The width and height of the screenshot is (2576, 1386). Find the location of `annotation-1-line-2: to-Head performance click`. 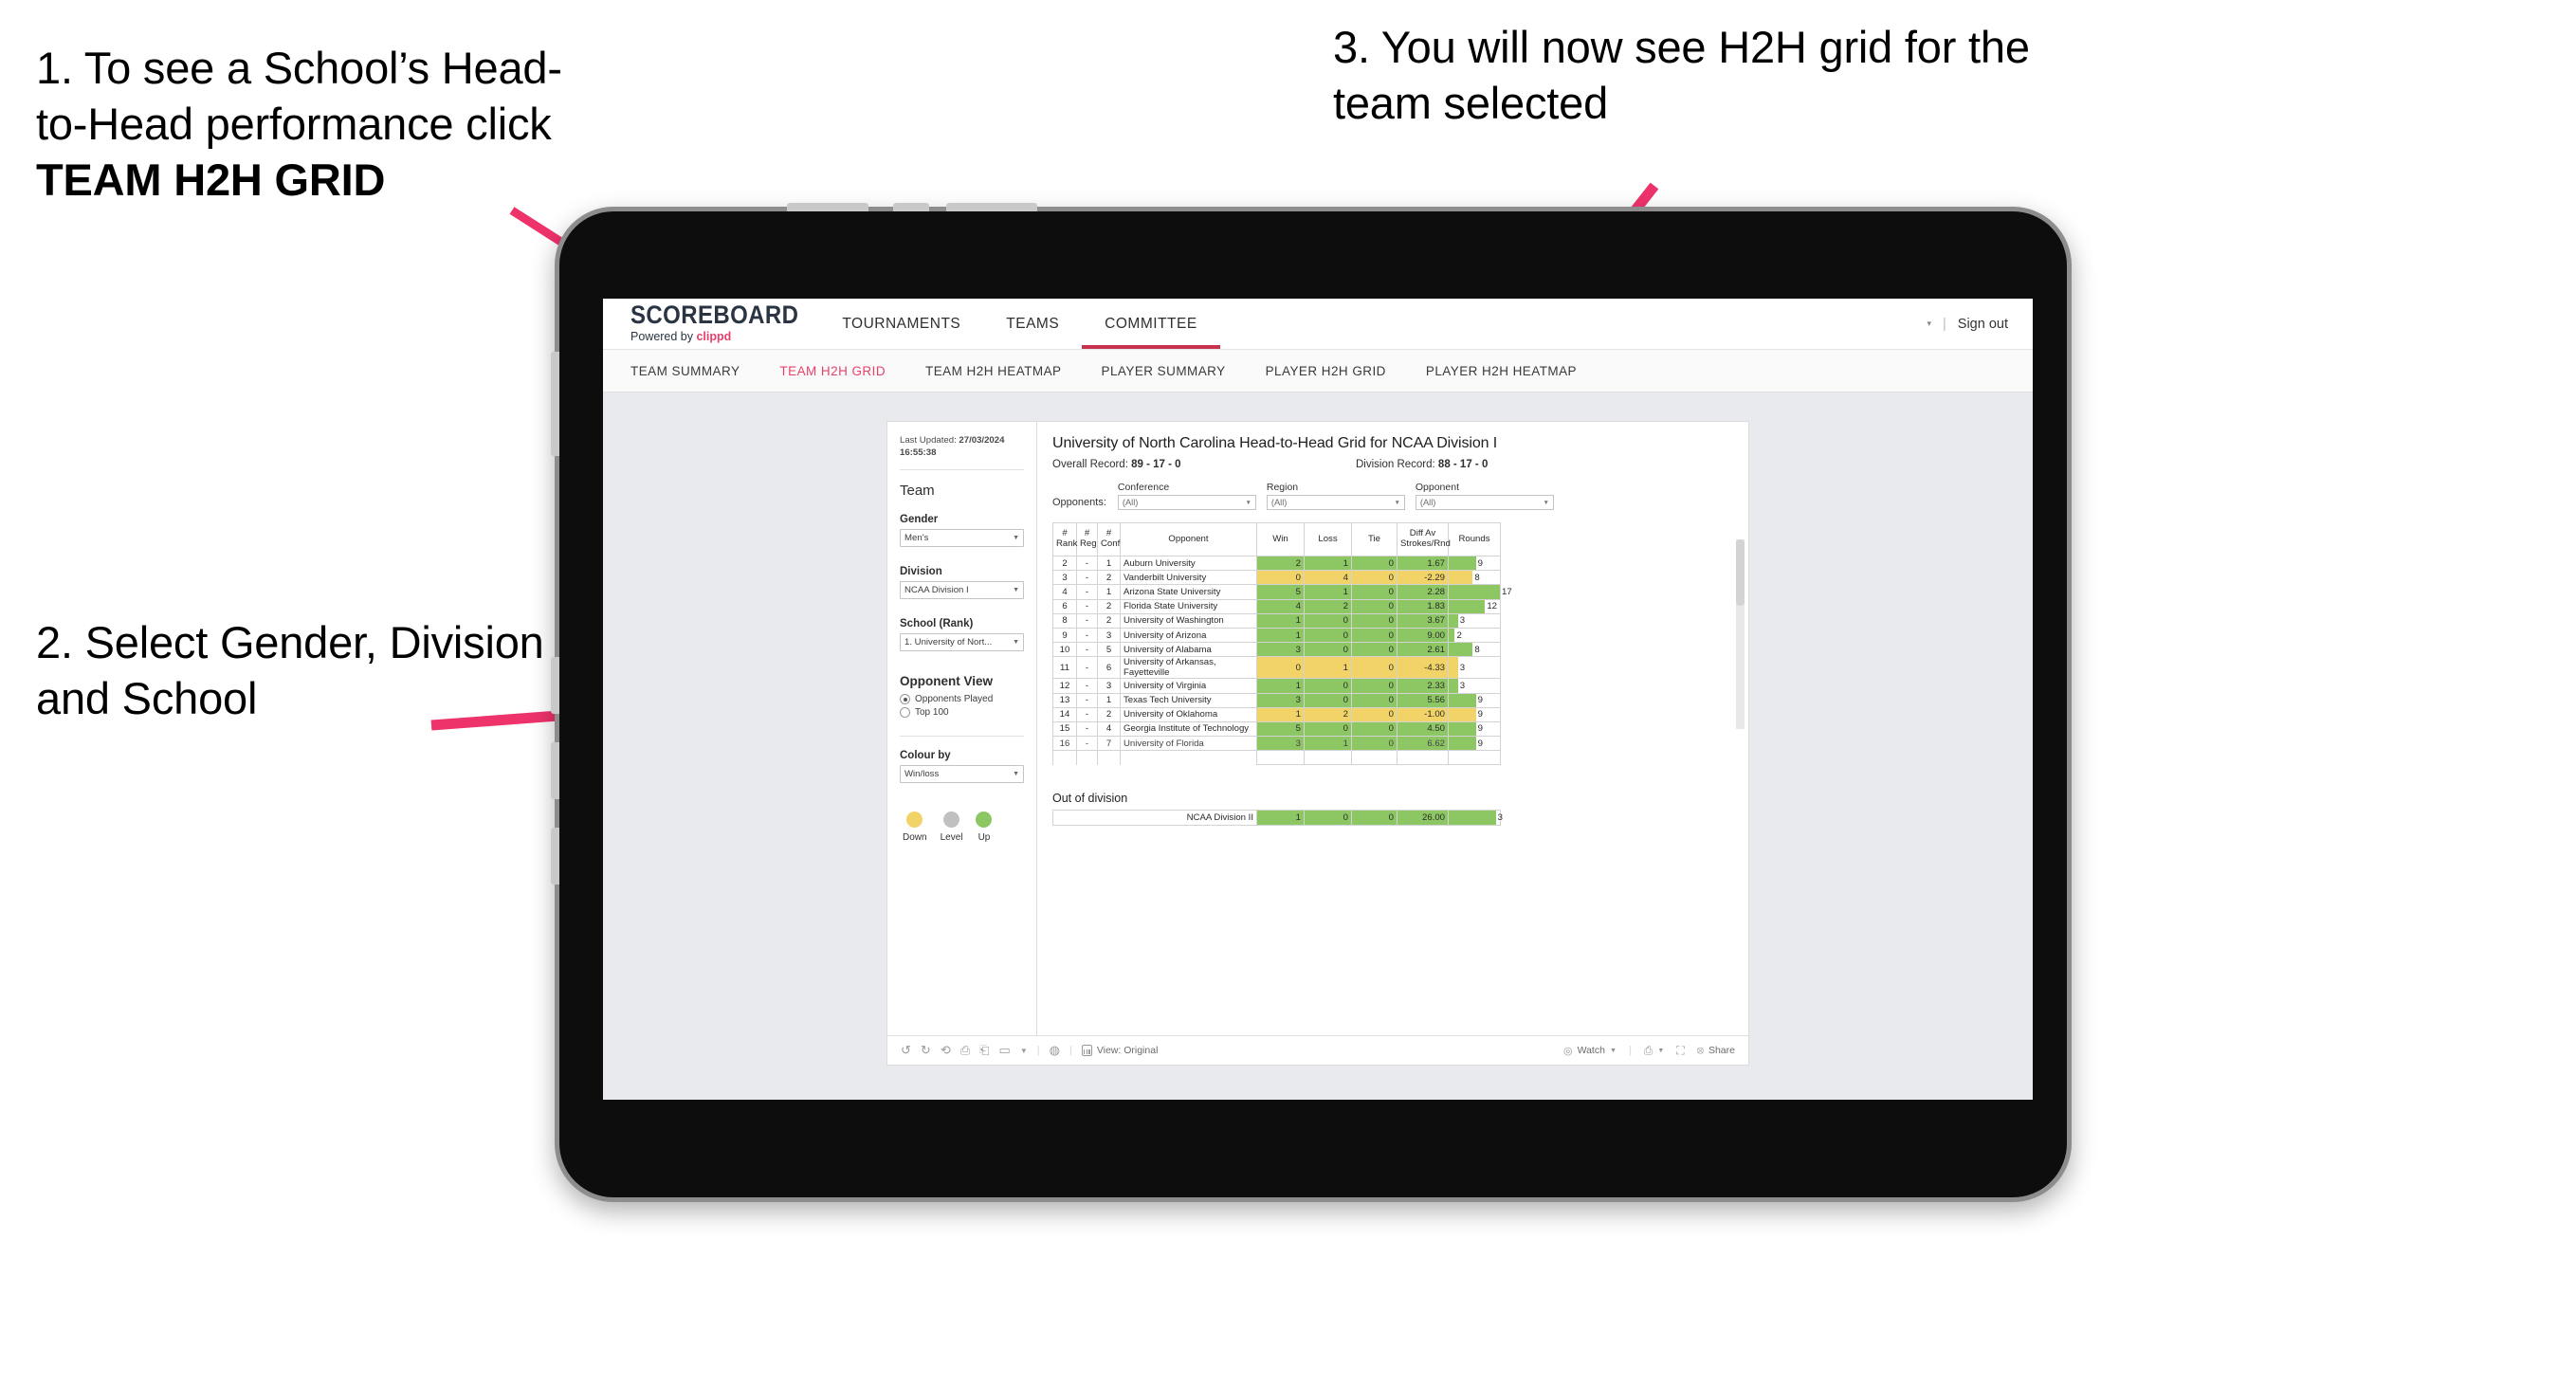

annotation-1-line-2: to-Head performance click is located at coordinates (294, 124).